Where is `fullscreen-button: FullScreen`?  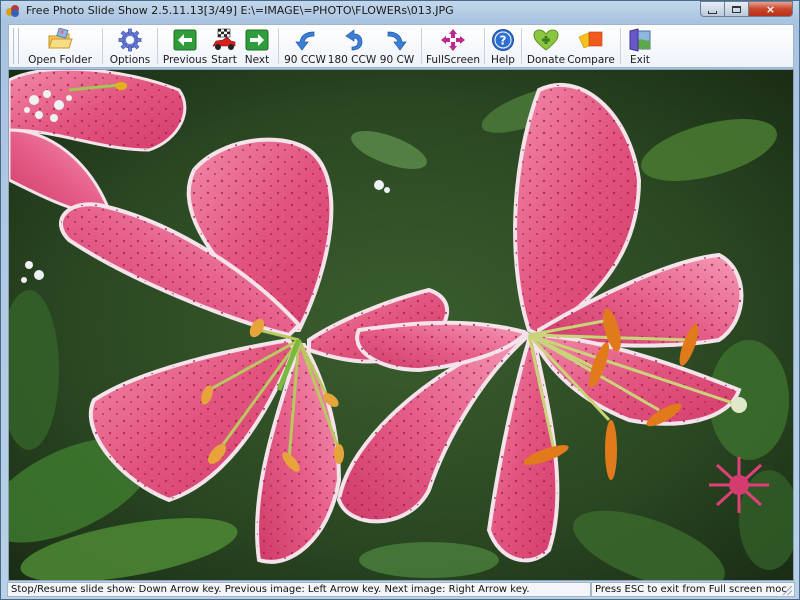 fullscreen-button: FullScreen is located at coordinates (453, 46).